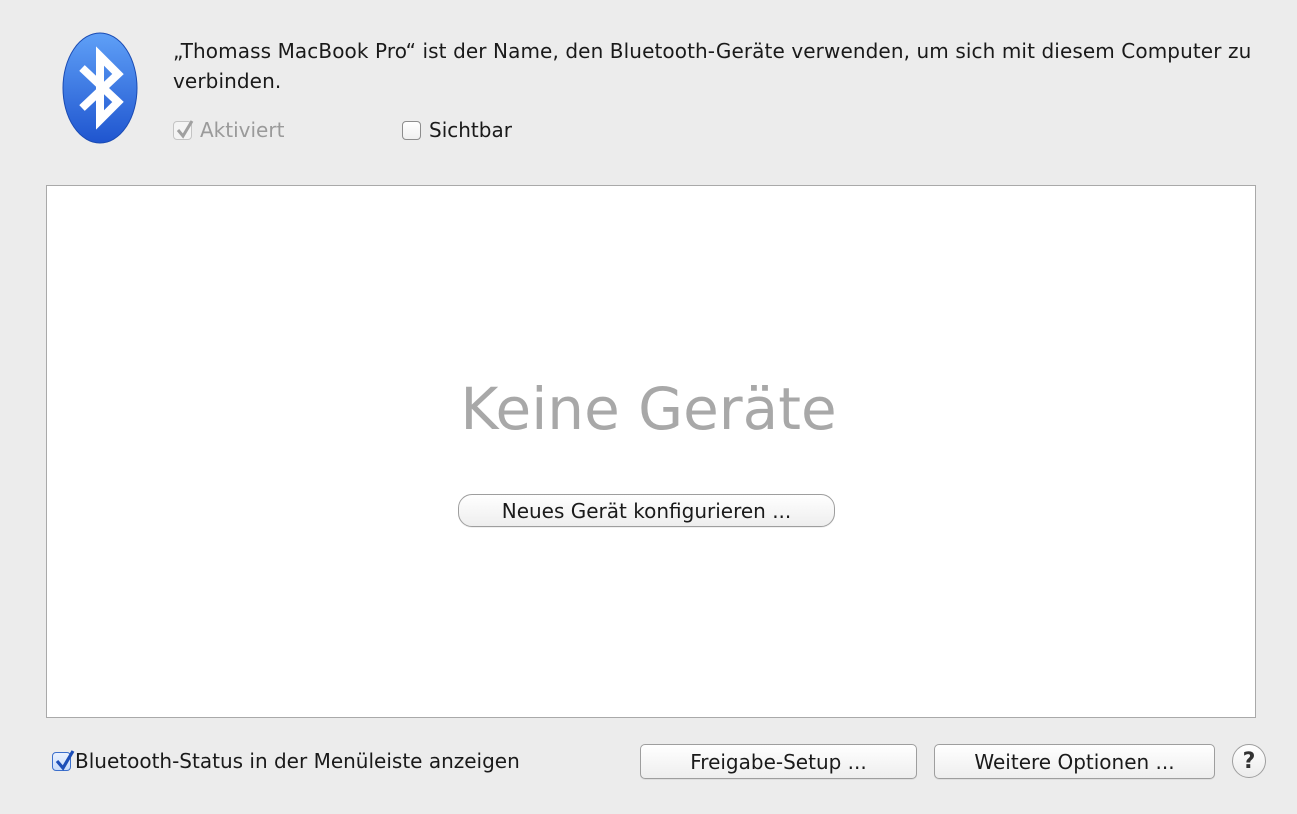  I want to click on help-button: ?, so click(1249, 761).